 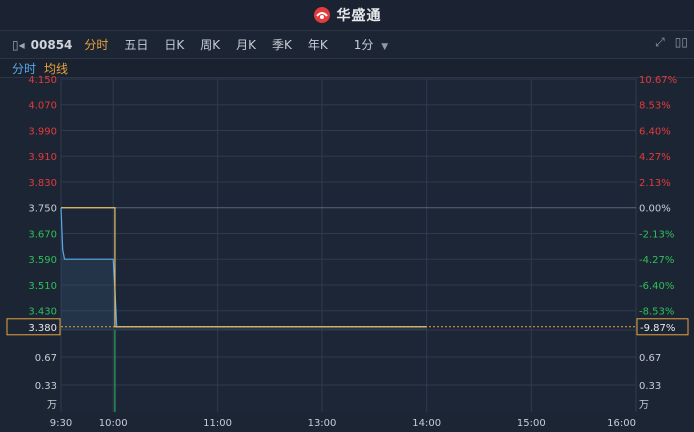 I want to click on volume-tick-label-right: 0.67, so click(x=650, y=358).